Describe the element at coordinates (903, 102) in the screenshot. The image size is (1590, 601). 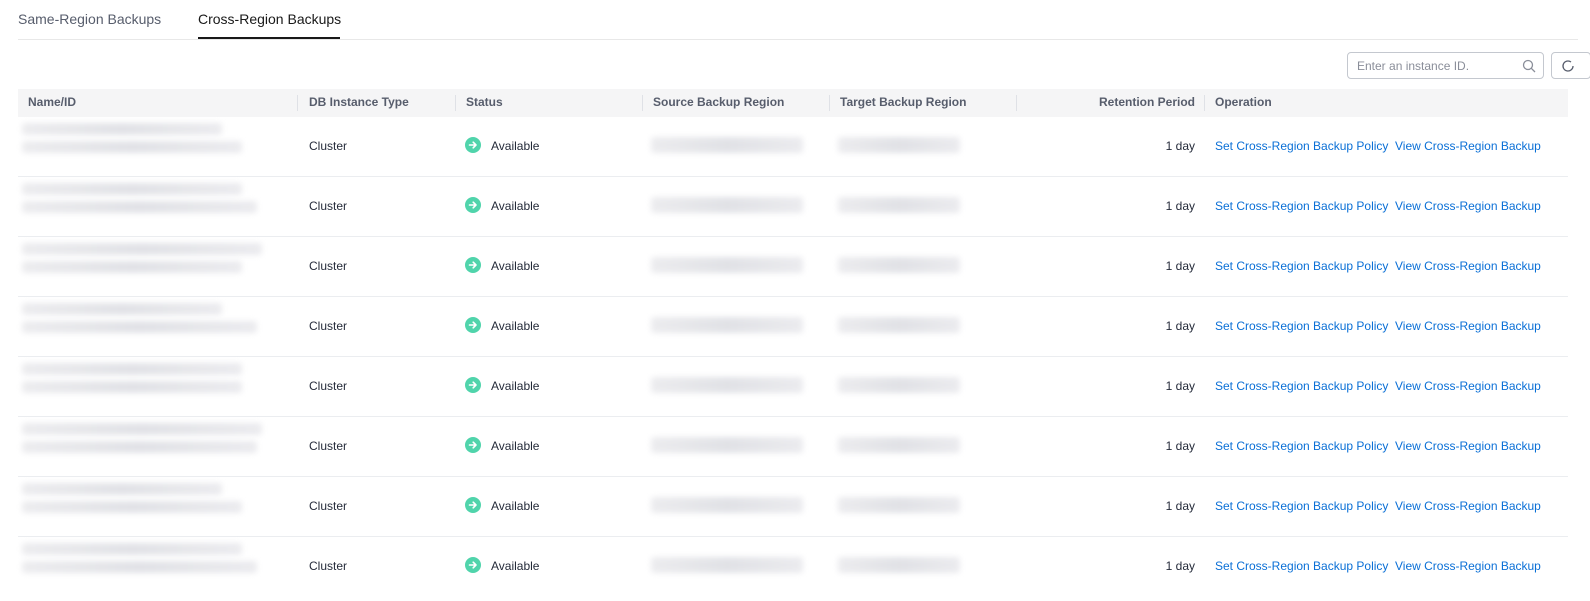
I see `column-header-target-backup-region: Target Backup Region` at that location.